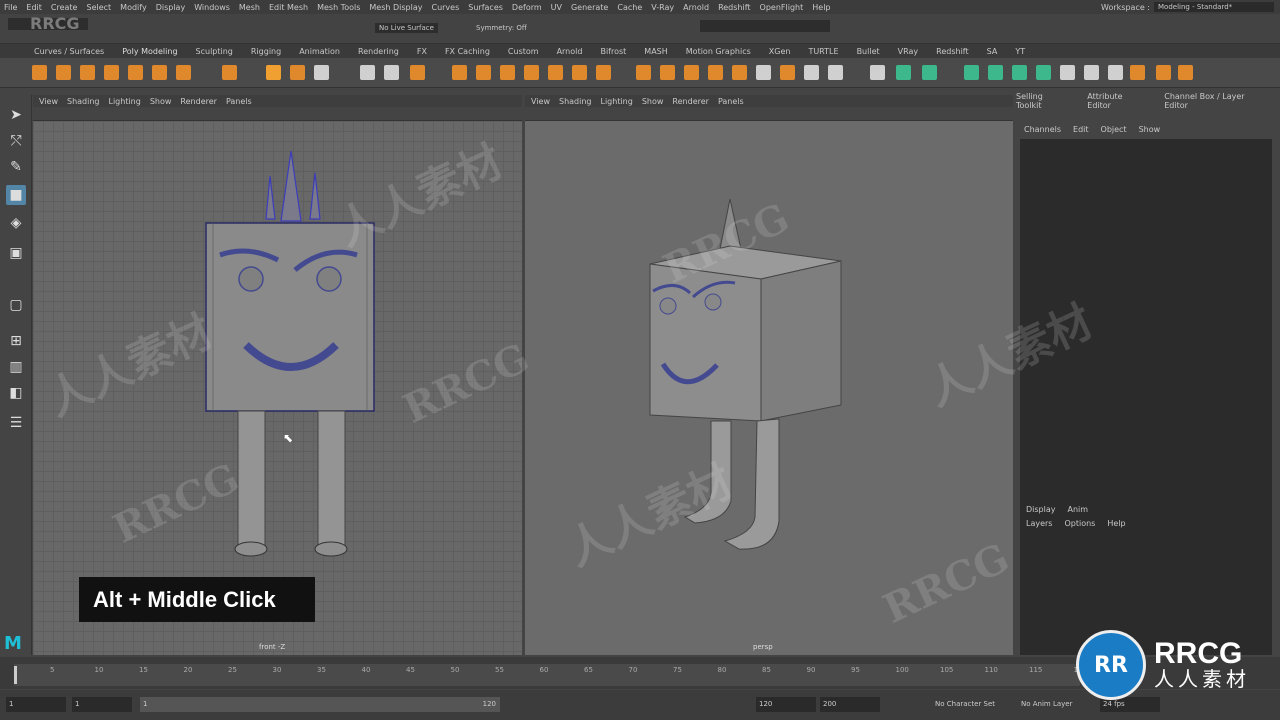  What do you see at coordinates (212, 7) in the screenshot?
I see `menu-windows: Windows` at bounding box center [212, 7].